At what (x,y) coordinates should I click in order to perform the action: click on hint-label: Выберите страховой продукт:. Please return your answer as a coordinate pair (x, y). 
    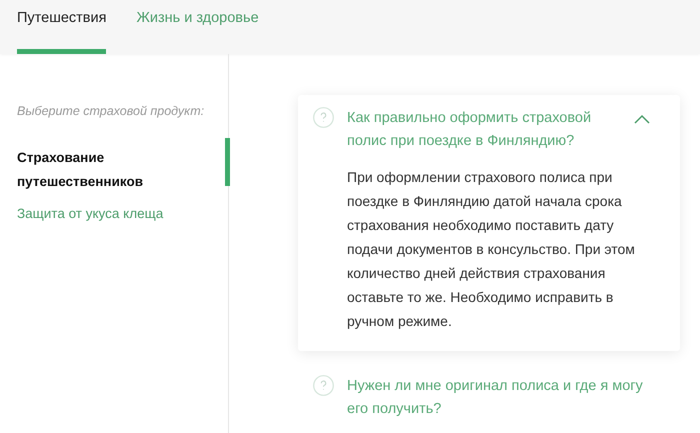
    Looking at the image, I should click on (111, 111).